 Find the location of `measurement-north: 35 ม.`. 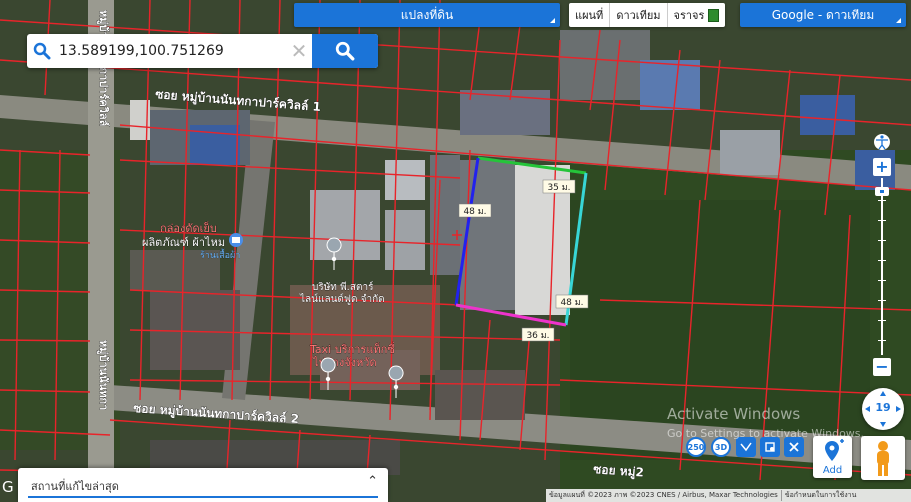

measurement-north: 35 ม. is located at coordinates (559, 186).